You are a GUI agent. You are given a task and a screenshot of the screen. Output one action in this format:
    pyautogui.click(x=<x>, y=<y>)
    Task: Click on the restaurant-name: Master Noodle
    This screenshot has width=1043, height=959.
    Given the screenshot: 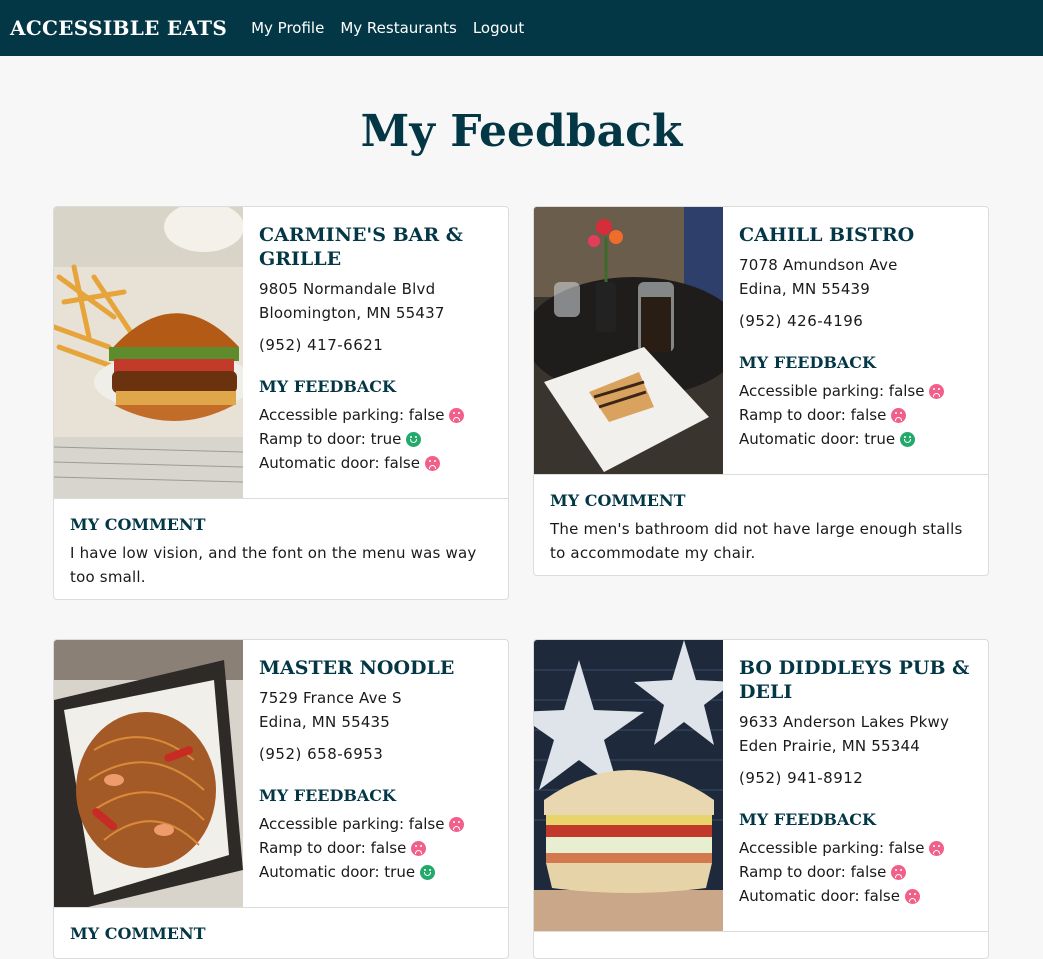 What is the action you would take?
    pyautogui.click(x=376, y=668)
    